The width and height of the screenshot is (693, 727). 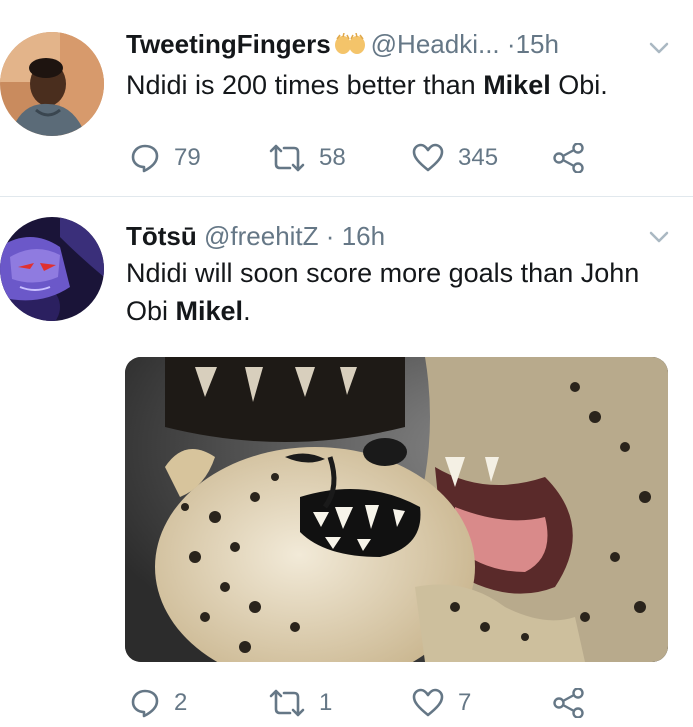 What do you see at coordinates (579, 85) in the screenshot?
I see `tweet-text-part: Obi.` at bounding box center [579, 85].